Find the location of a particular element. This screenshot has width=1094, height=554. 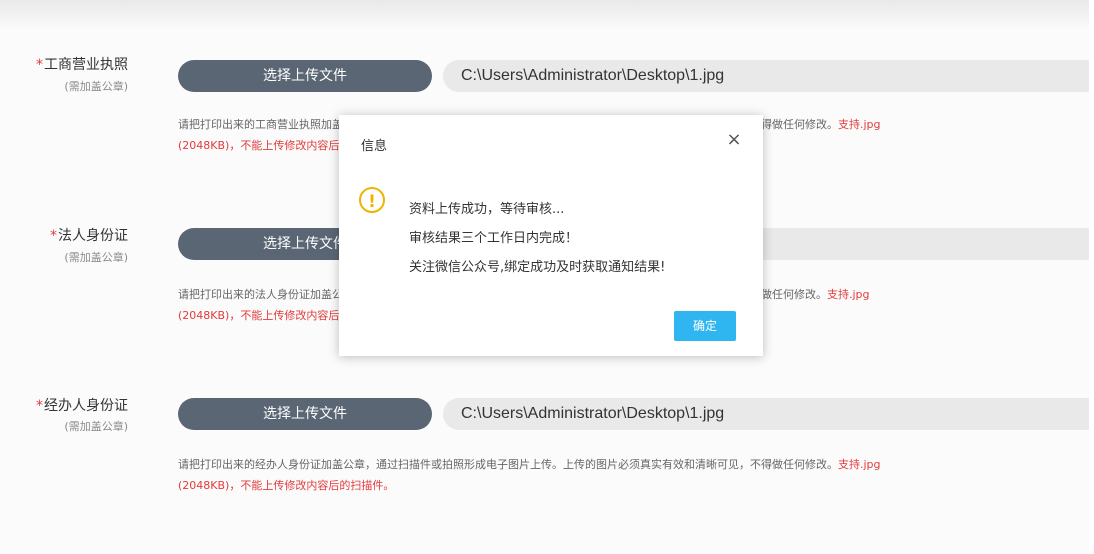

close-icon: × is located at coordinates (734, 140).